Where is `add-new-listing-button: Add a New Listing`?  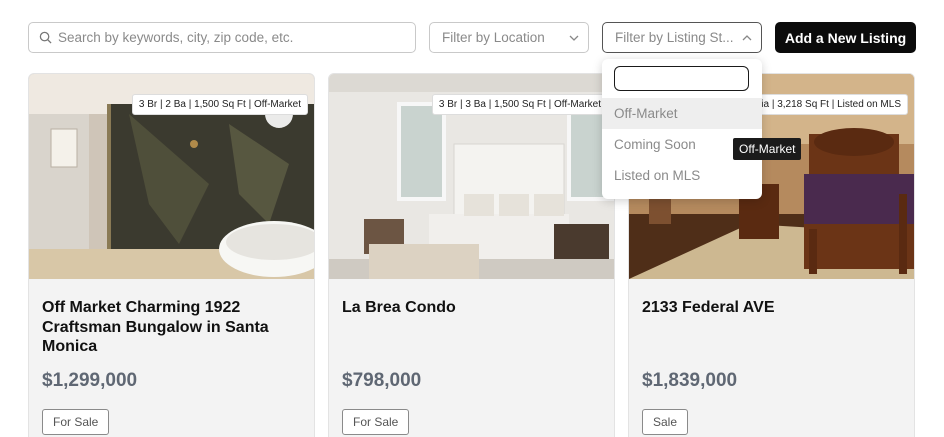
add-new-listing-button: Add a New Listing is located at coordinates (845, 37).